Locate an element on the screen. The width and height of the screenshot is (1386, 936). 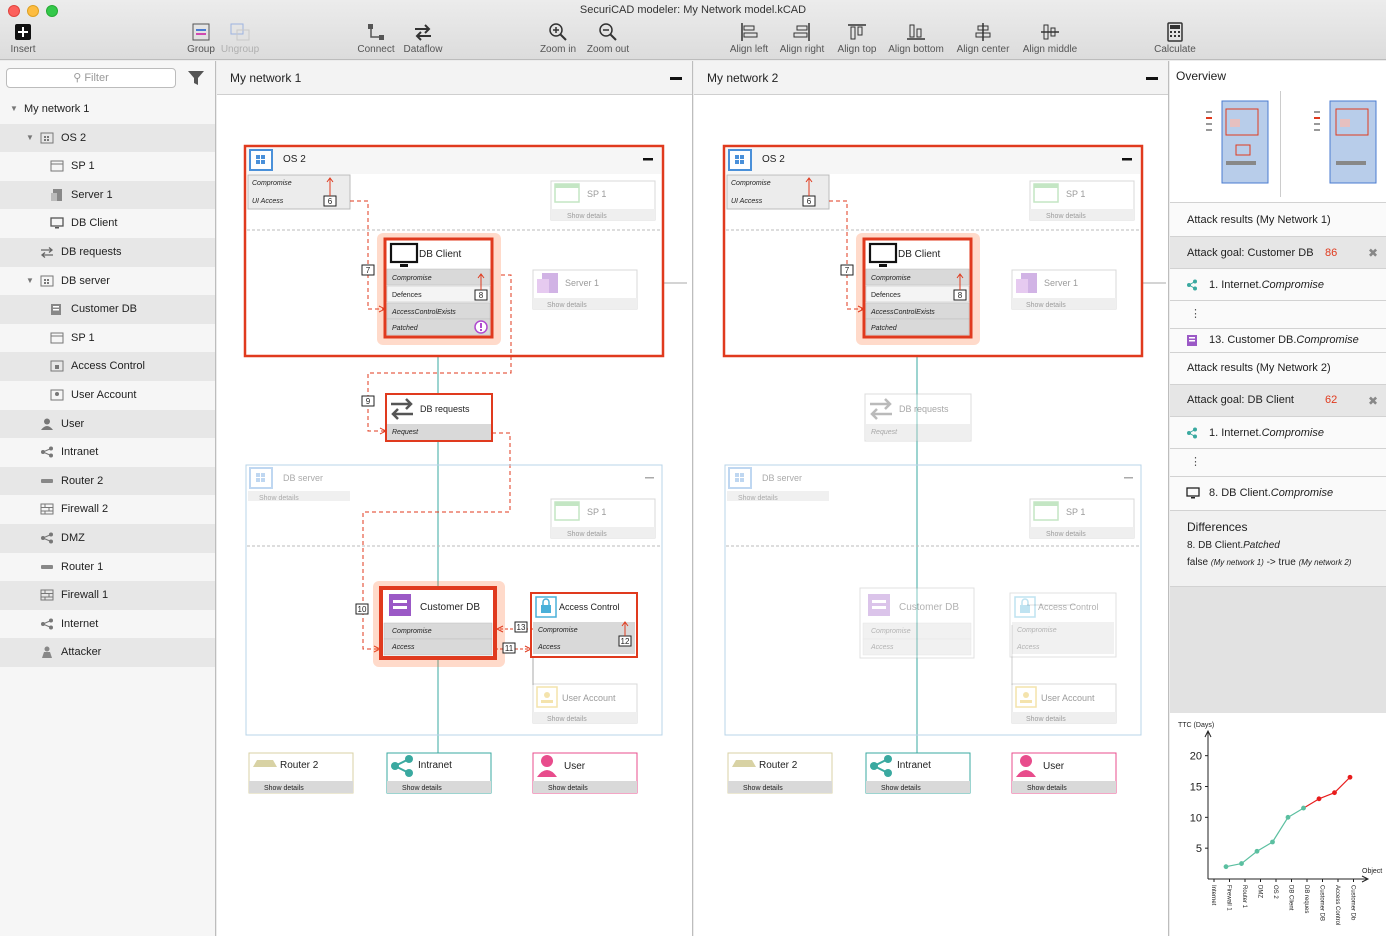
align-center-button: Align center is located at coordinates (983, 38).